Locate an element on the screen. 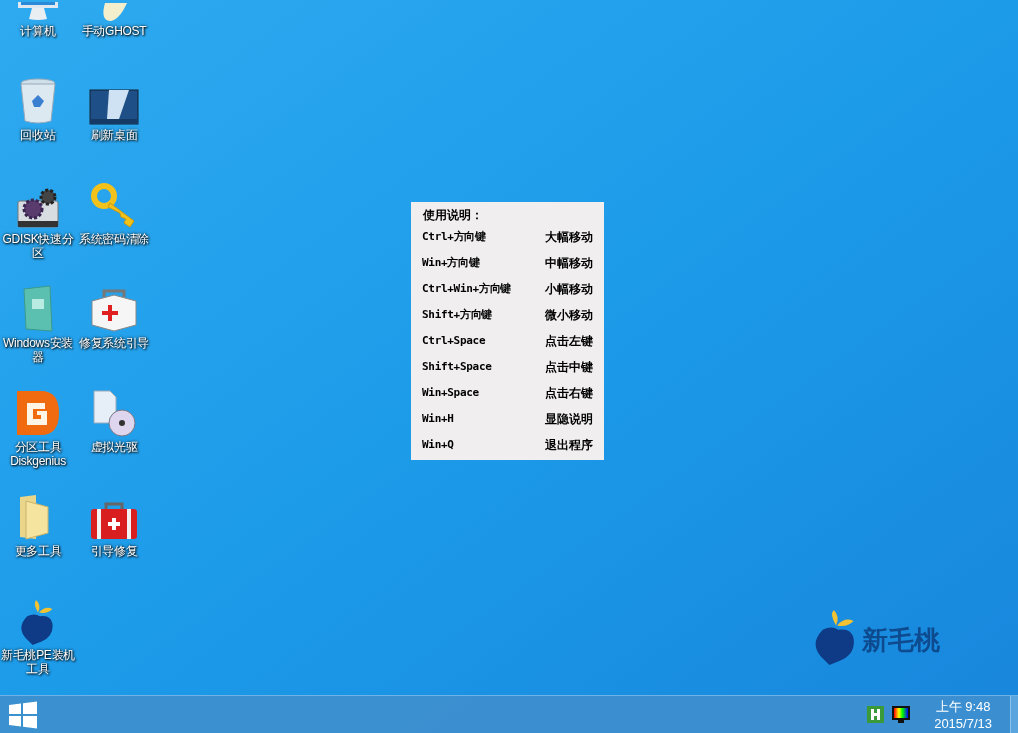 The height and width of the screenshot is (733, 1018). gears-drive-icon is located at coordinates (38, 208).